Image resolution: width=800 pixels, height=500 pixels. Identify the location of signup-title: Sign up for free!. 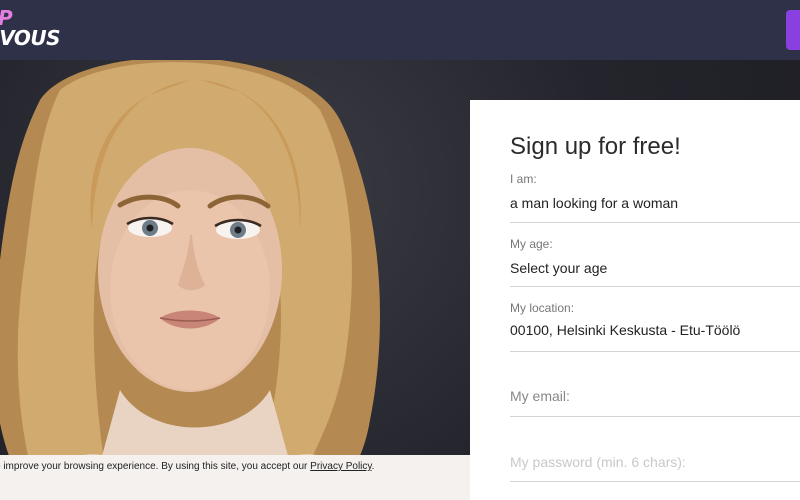
(595, 146).